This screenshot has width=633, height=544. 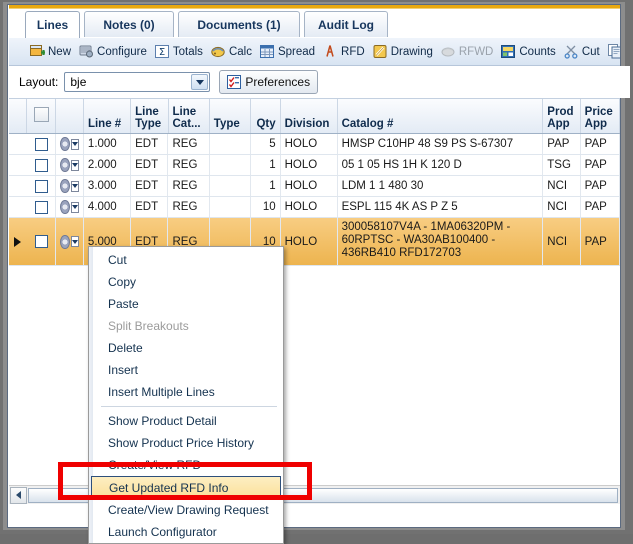 What do you see at coordinates (186, 304) in the screenshot?
I see `context-menu-item-paste: Paste` at bounding box center [186, 304].